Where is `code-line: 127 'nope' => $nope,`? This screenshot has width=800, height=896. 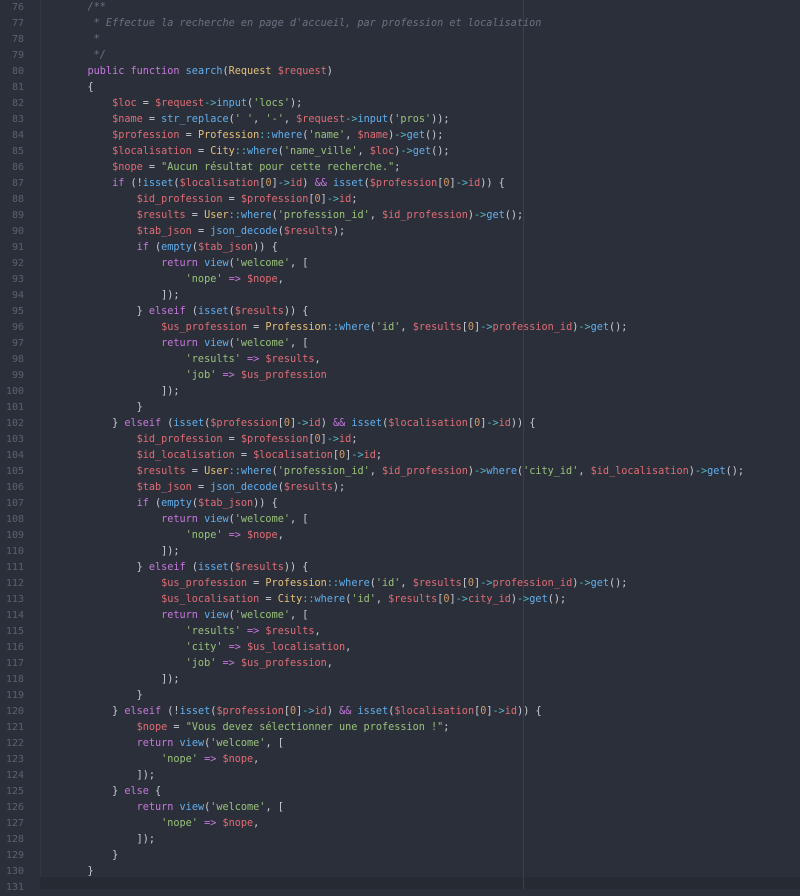 code-line: 127 'nope' => $nope, is located at coordinates (400, 824).